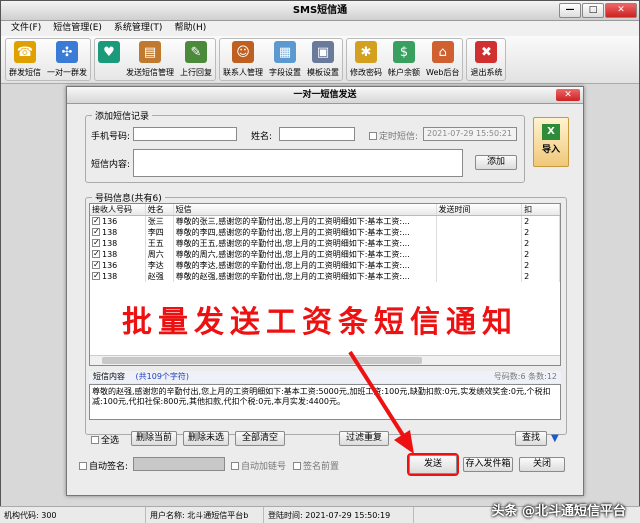 The image size is (640, 523). I want to click on row-phone: 138, so click(110, 276).